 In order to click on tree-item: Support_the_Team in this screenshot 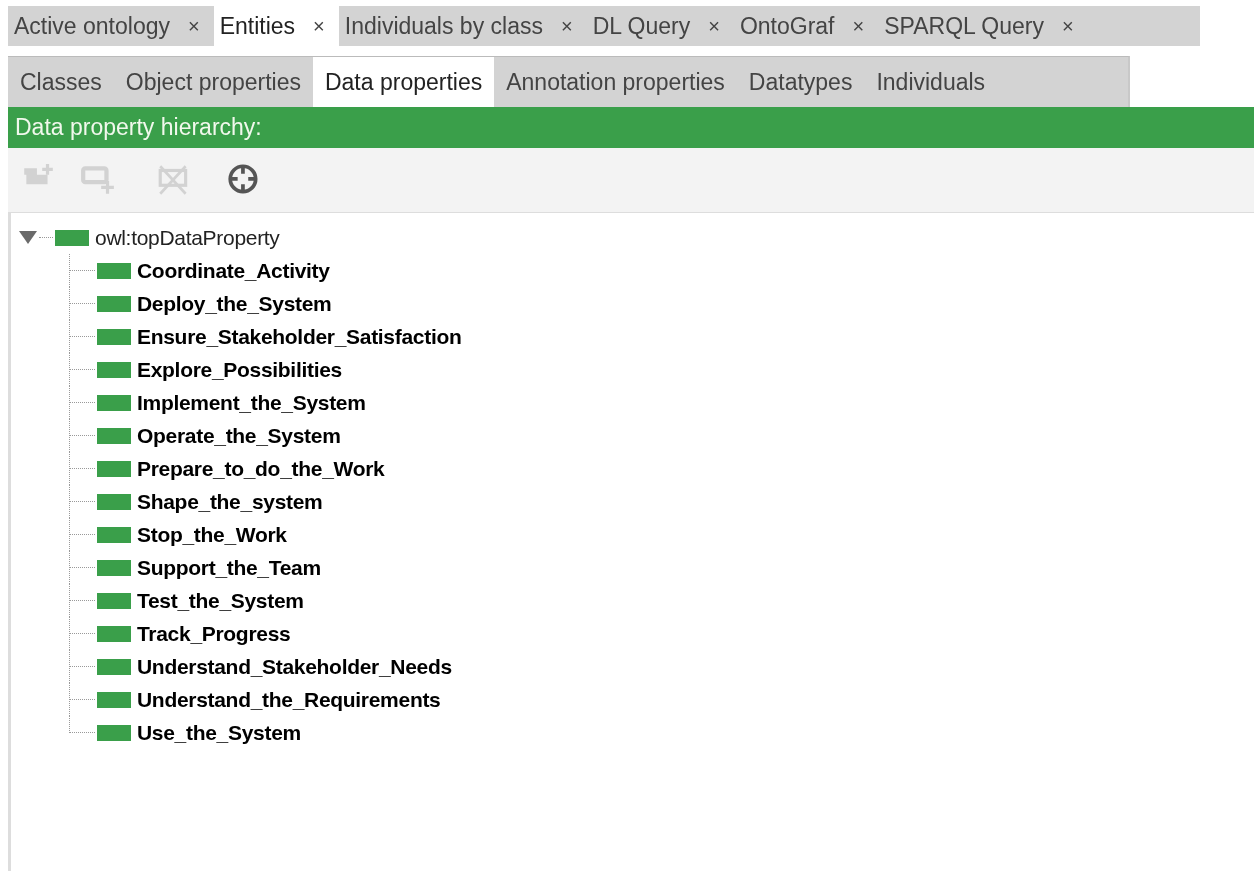, I will do `click(229, 567)`.